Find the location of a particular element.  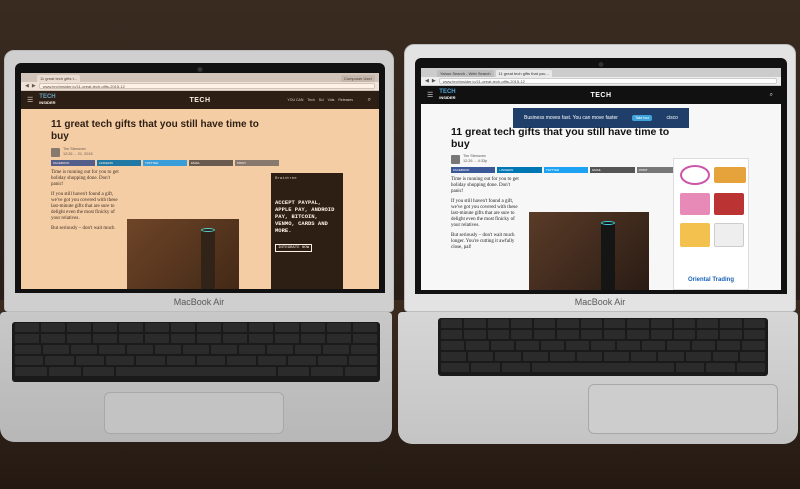

boxes-product is located at coordinates (729, 235).